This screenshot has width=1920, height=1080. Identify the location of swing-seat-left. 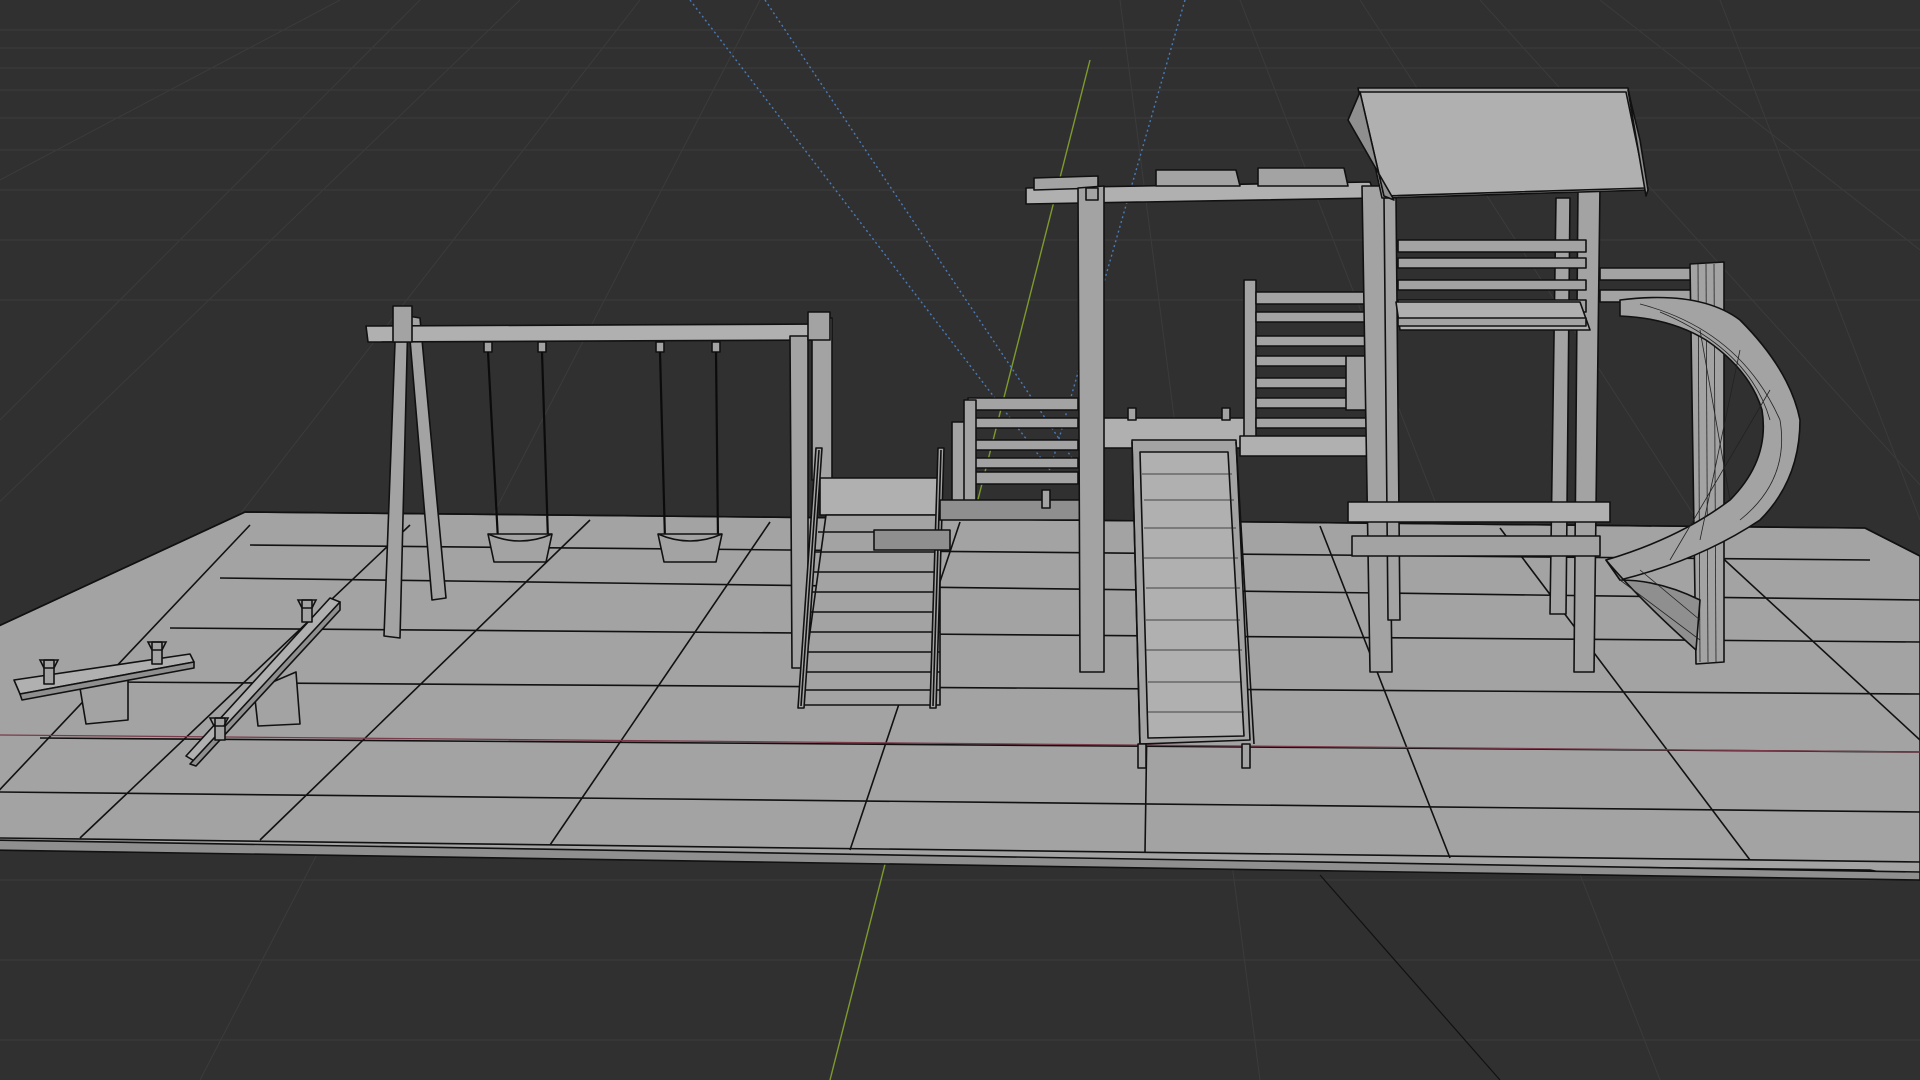
(520, 548).